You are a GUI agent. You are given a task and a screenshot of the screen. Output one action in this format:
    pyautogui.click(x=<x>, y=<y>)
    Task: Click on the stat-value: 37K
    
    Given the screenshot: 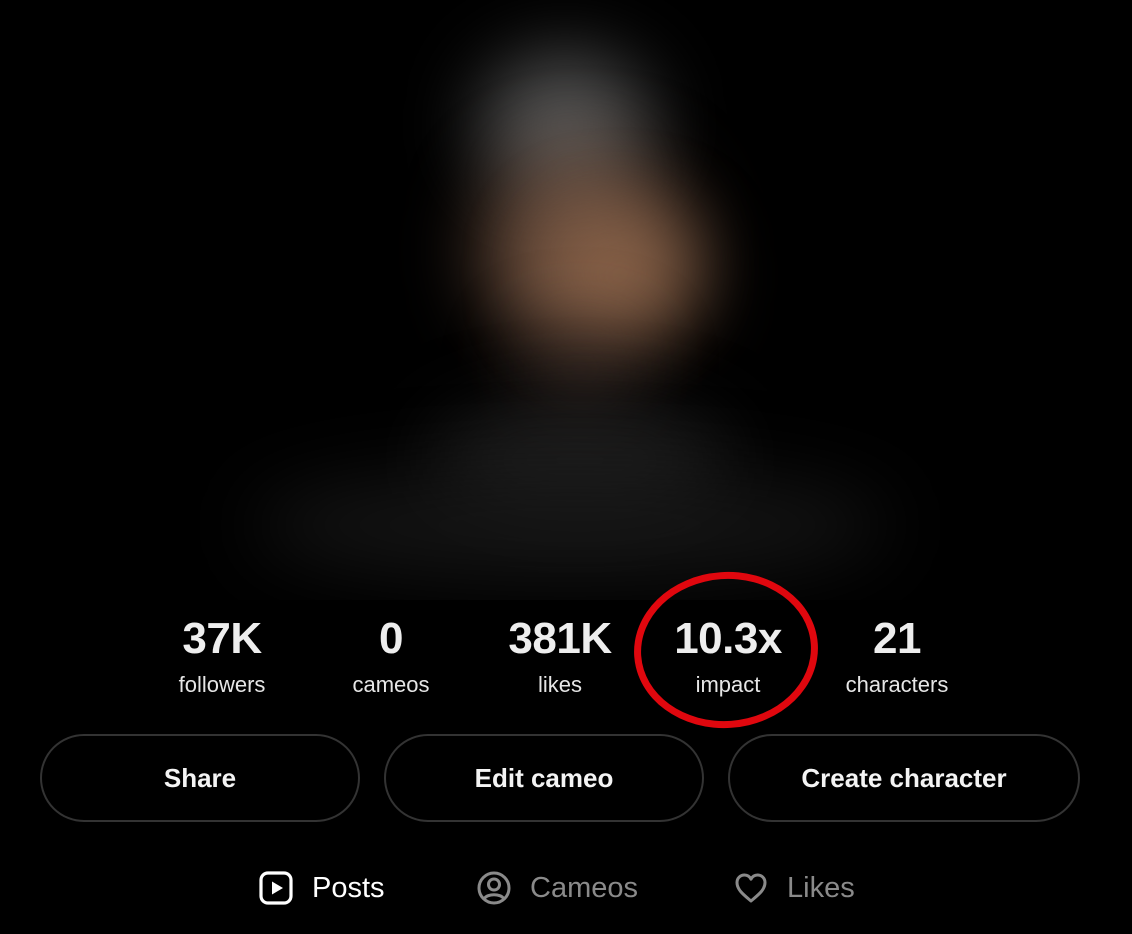 What is the action you would take?
    pyautogui.click(x=222, y=638)
    